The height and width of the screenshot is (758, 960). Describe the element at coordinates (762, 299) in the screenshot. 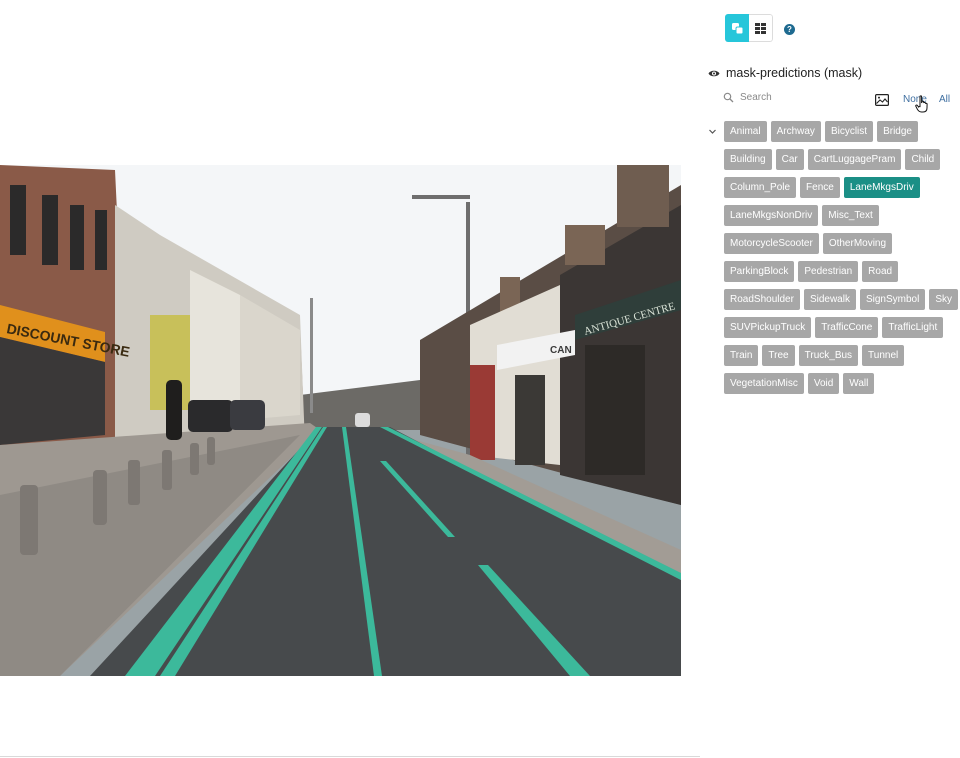

I see `label-tag-roadshoulder: RoadShoulder` at that location.